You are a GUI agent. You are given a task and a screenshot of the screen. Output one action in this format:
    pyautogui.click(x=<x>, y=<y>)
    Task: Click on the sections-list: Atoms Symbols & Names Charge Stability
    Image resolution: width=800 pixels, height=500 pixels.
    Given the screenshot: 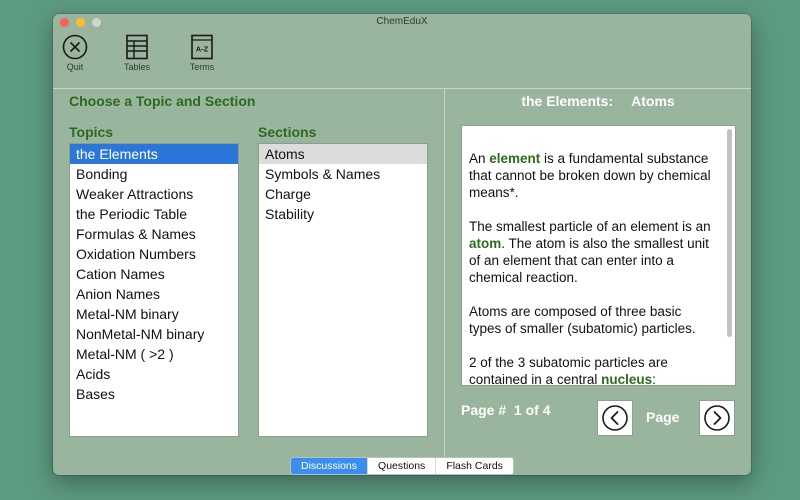 What is the action you would take?
    pyautogui.click(x=343, y=290)
    